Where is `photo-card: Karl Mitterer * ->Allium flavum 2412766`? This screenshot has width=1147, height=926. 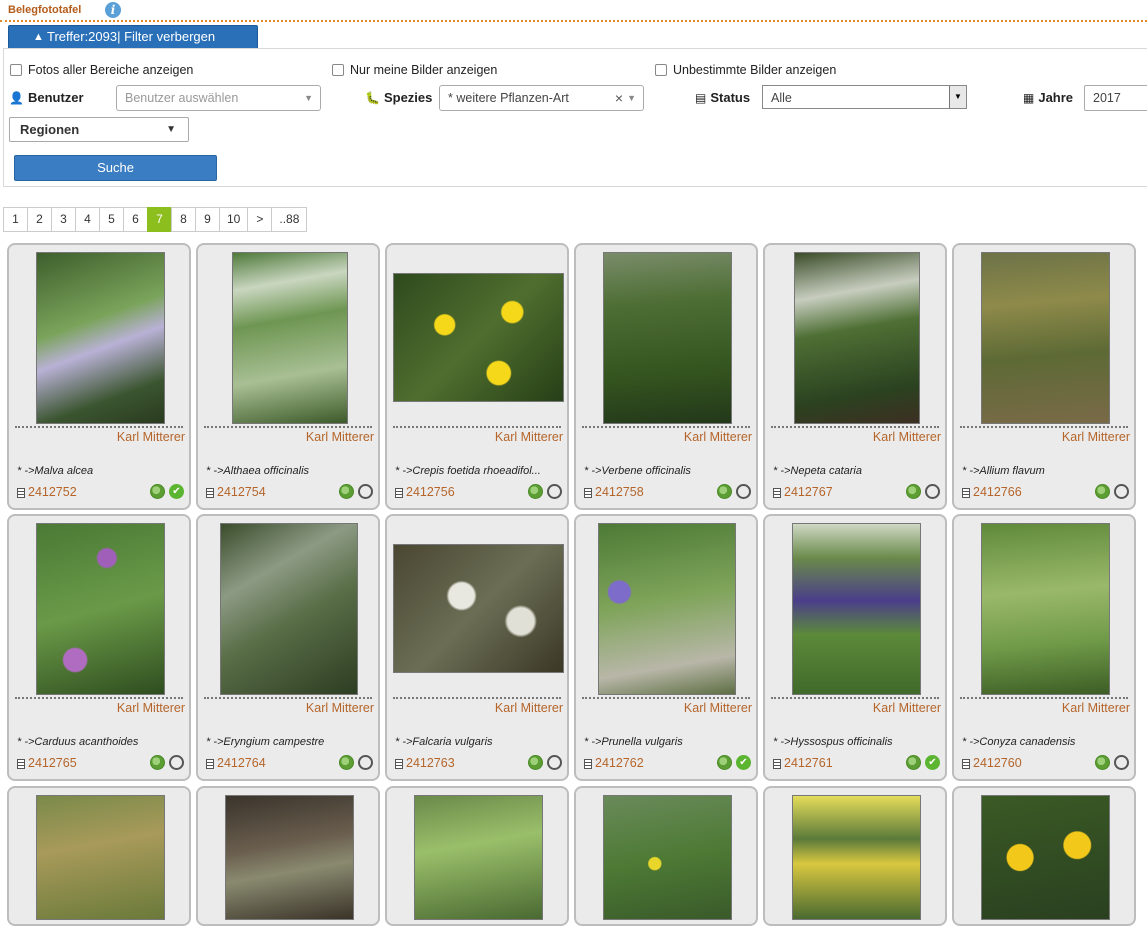 photo-card: Karl Mitterer * ->Allium flavum 2412766 is located at coordinates (1044, 376).